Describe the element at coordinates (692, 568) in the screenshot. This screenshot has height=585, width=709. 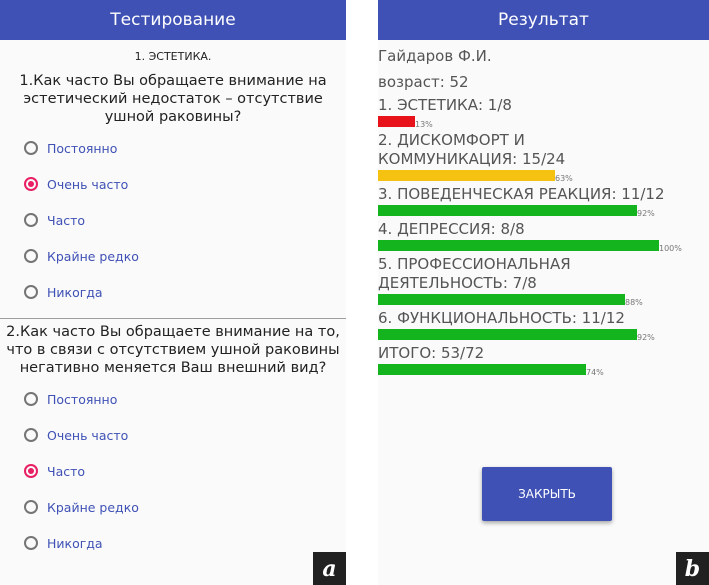
I see `panel-tag-b: b` at that location.